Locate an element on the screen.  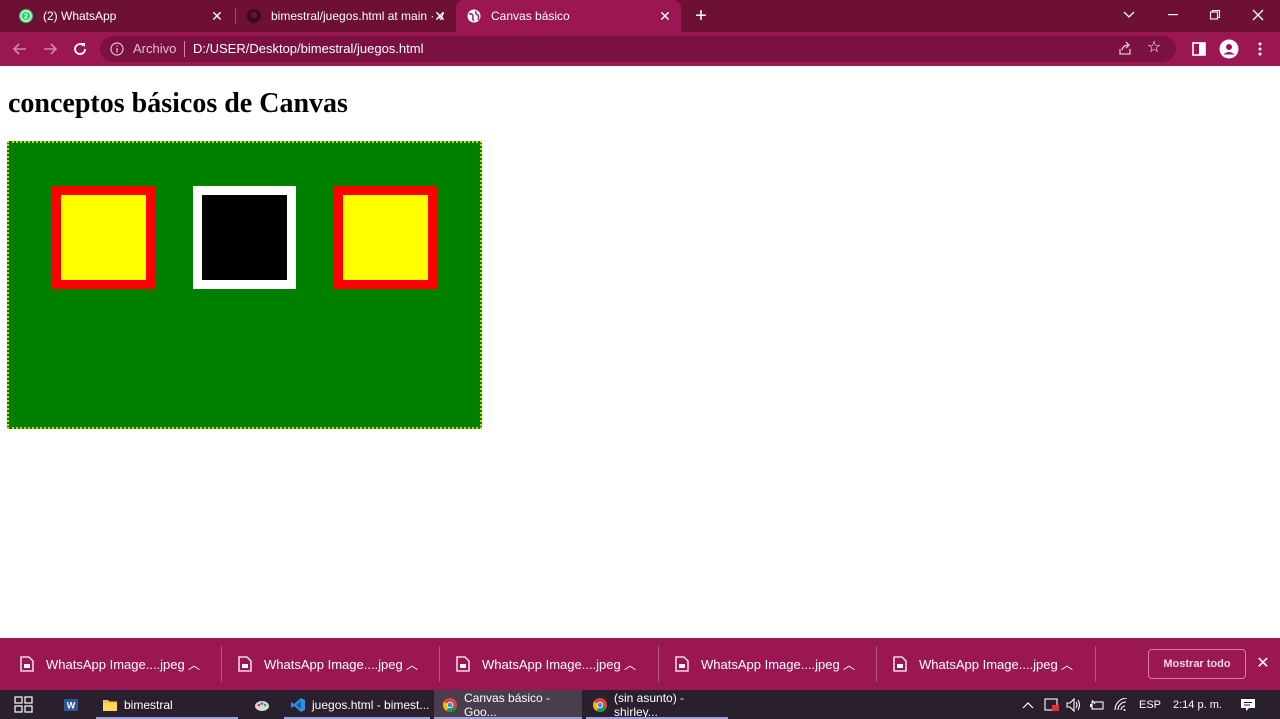
reload-icon is located at coordinates (80, 49).